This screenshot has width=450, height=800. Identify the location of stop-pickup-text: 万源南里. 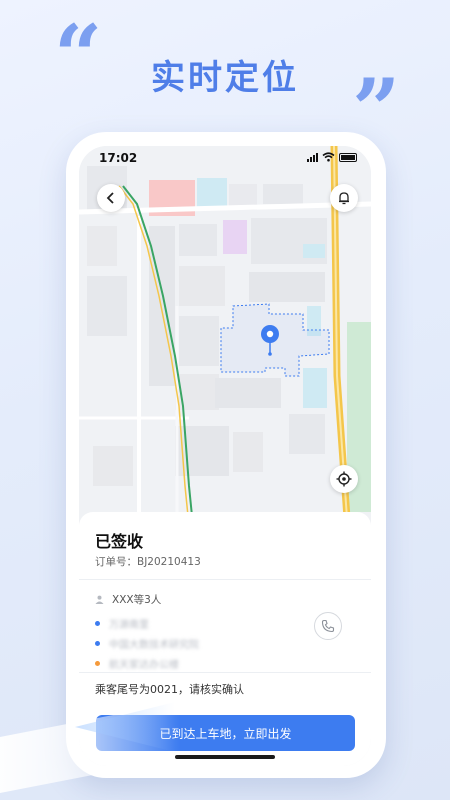
(129, 625).